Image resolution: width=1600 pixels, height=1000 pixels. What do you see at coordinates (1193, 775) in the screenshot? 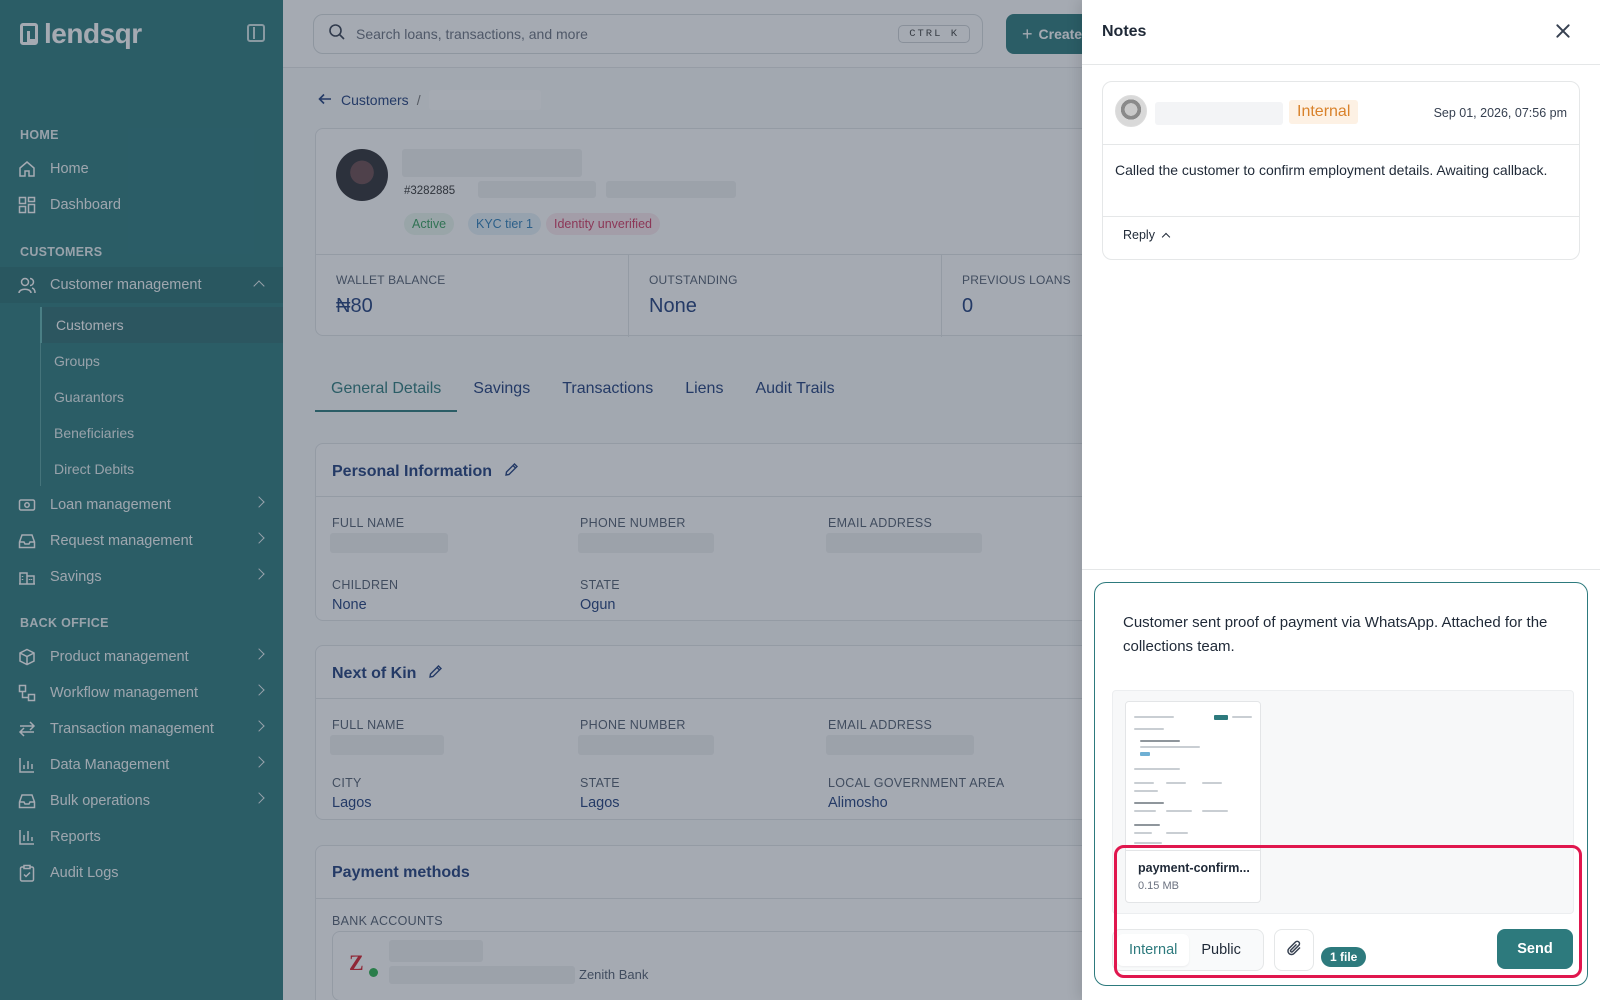
I see `document-thumbnail` at bounding box center [1193, 775].